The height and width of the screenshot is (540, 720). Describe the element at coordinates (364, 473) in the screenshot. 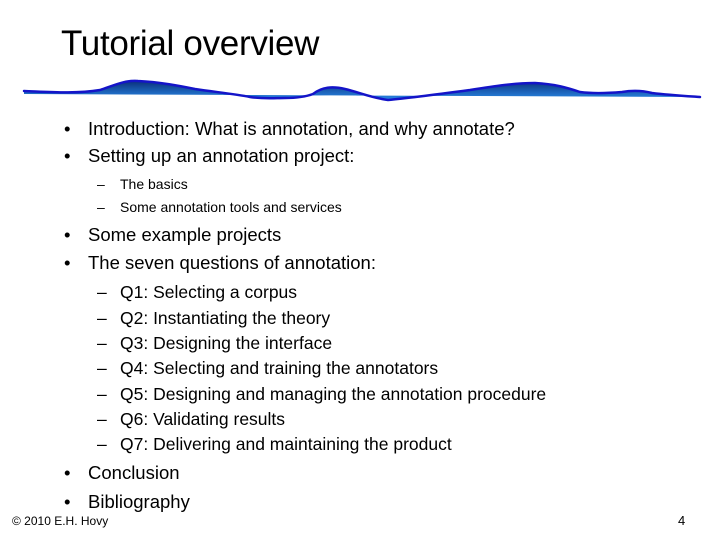

I see `list-item: • Conclusion` at that location.